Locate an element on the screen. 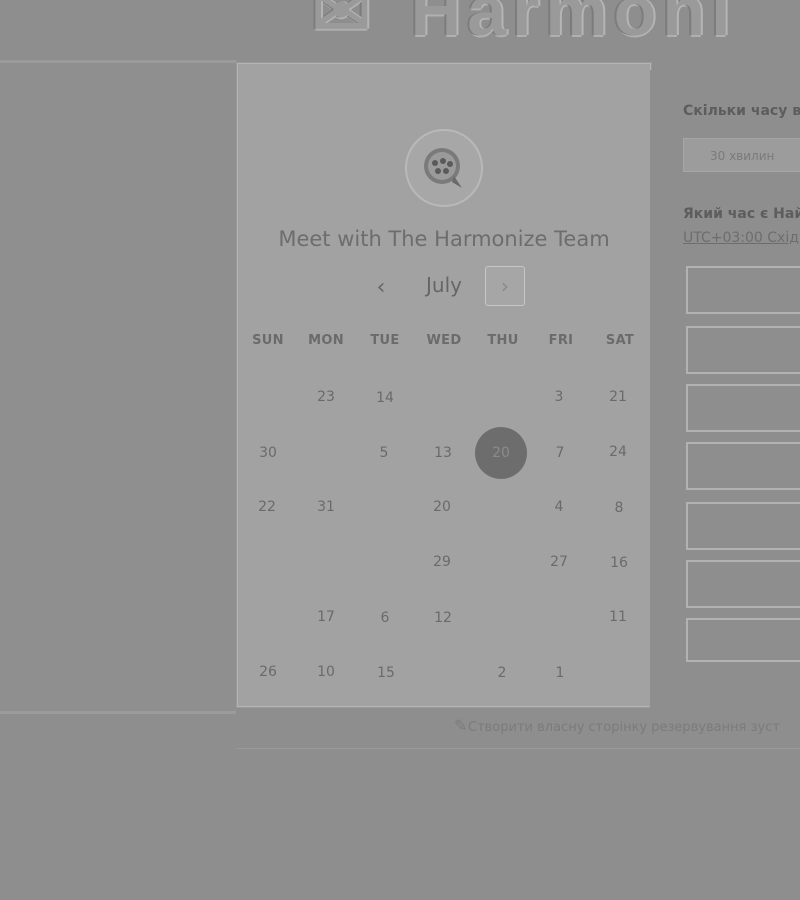 The image size is (800, 900). month-navigation: ‹ July › is located at coordinates (444, 287).